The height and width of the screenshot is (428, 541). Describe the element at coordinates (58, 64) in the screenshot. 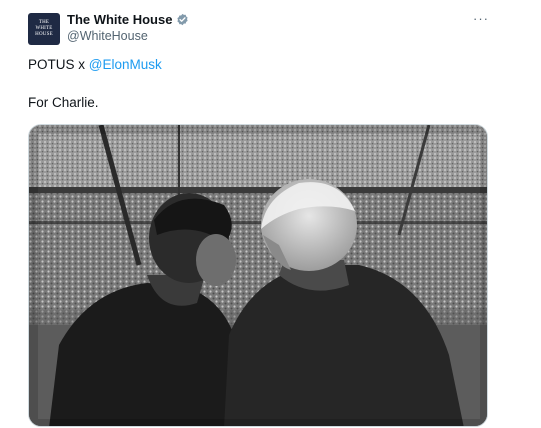

I see `post-text-prefix: POTUS x` at that location.